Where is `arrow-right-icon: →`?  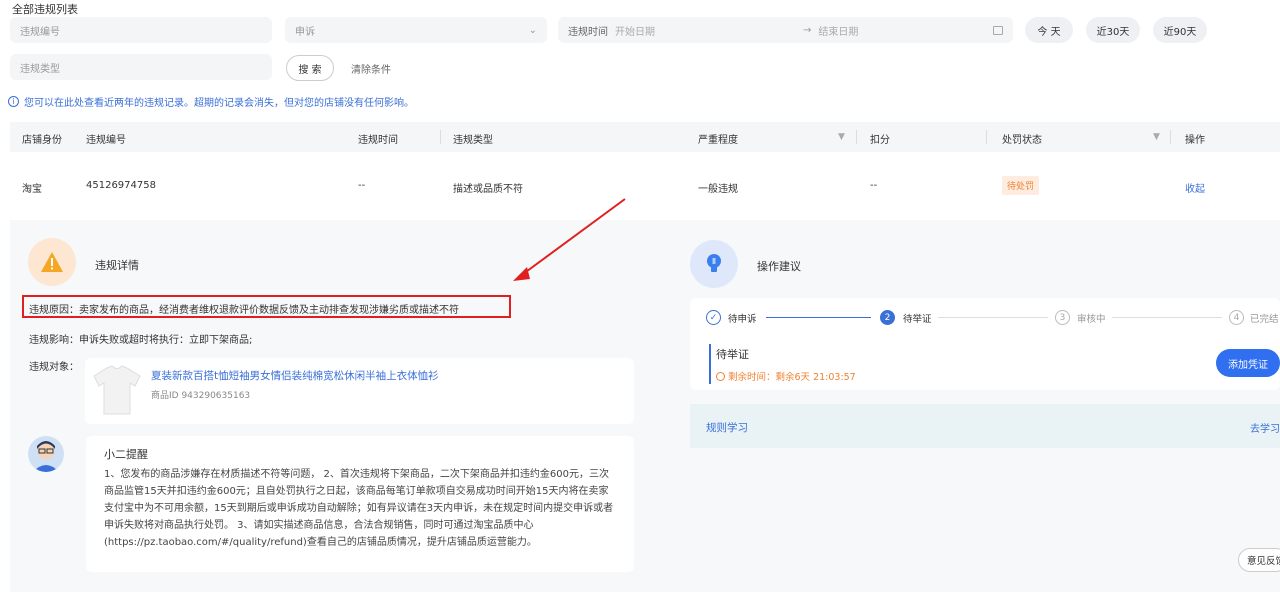 arrow-right-icon: → is located at coordinates (807, 30).